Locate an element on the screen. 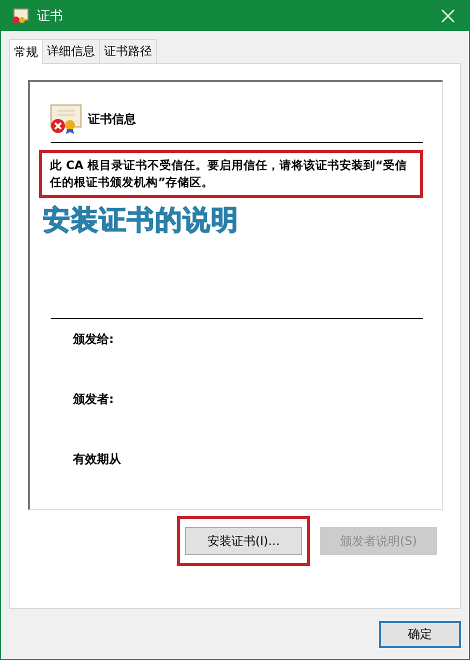 This screenshot has height=660, width=470. annotation-caption: 安装证书的说明 is located at coordinates (141, 221).